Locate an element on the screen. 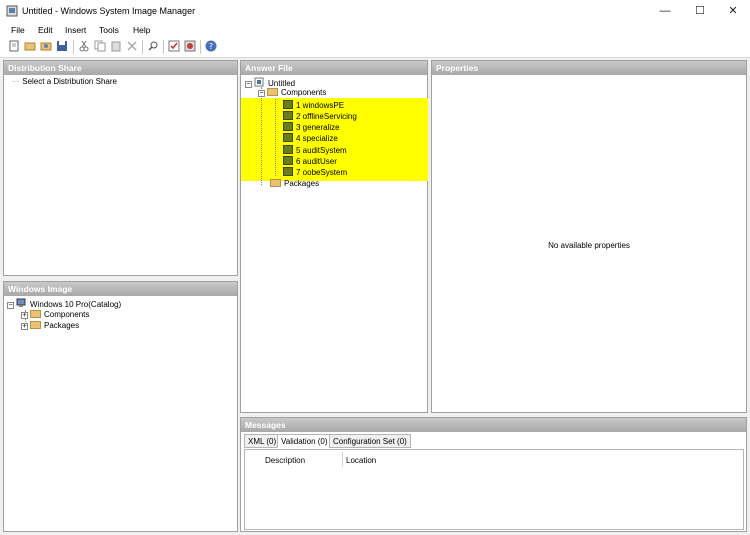 The height and width of the screenshot is (535, 750). pass-label: 1 windowsPE is located at coordinates (320, 105).